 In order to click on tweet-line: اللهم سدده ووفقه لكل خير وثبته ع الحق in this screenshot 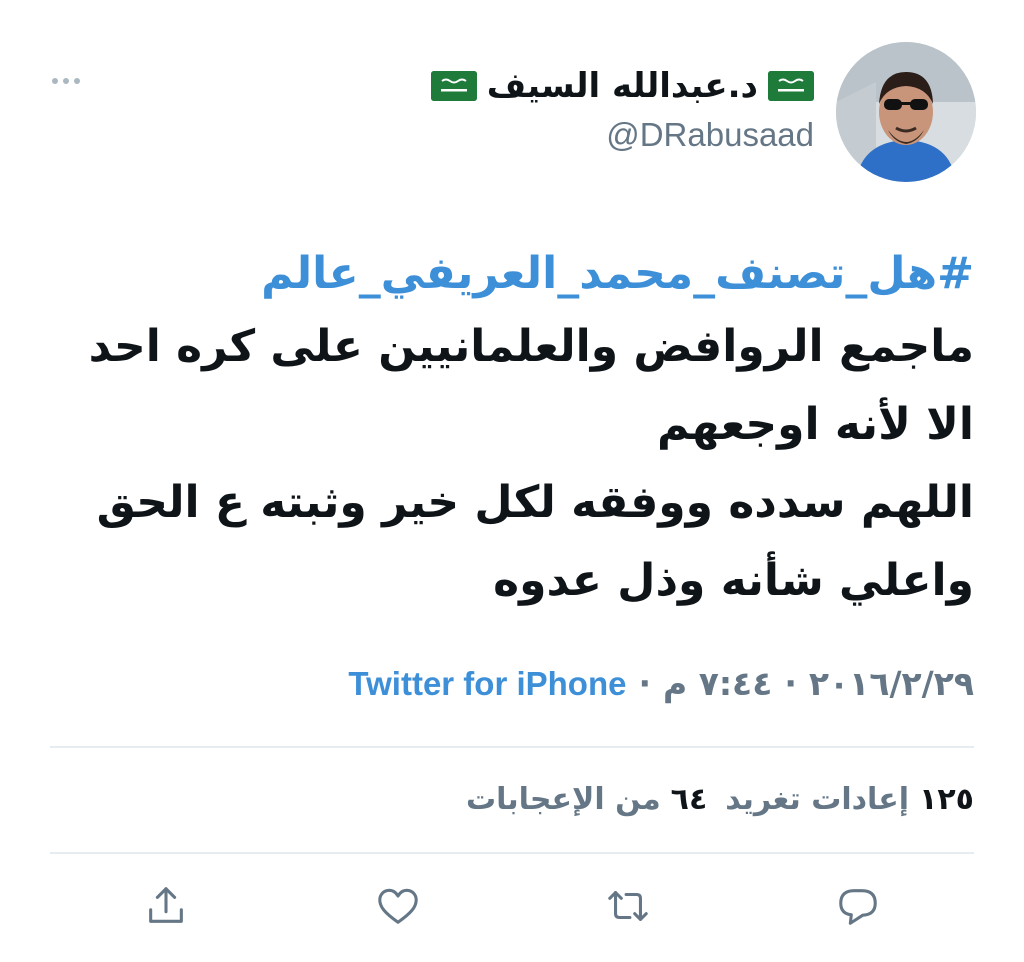, I will do `click(535, 502)`.